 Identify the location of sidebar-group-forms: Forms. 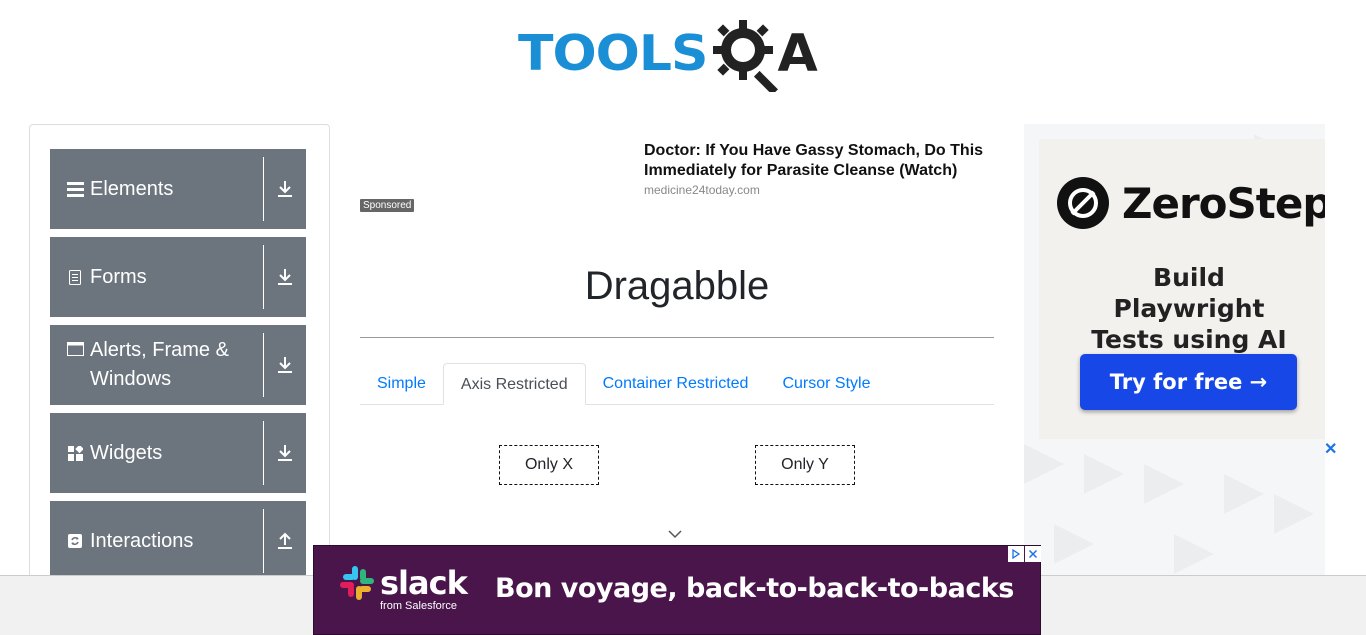
(178, 277).